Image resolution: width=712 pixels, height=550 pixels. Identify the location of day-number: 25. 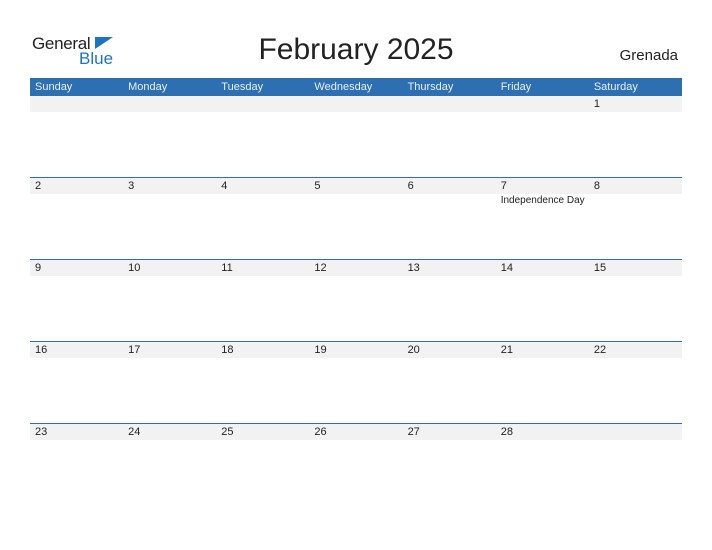
(227, 432).